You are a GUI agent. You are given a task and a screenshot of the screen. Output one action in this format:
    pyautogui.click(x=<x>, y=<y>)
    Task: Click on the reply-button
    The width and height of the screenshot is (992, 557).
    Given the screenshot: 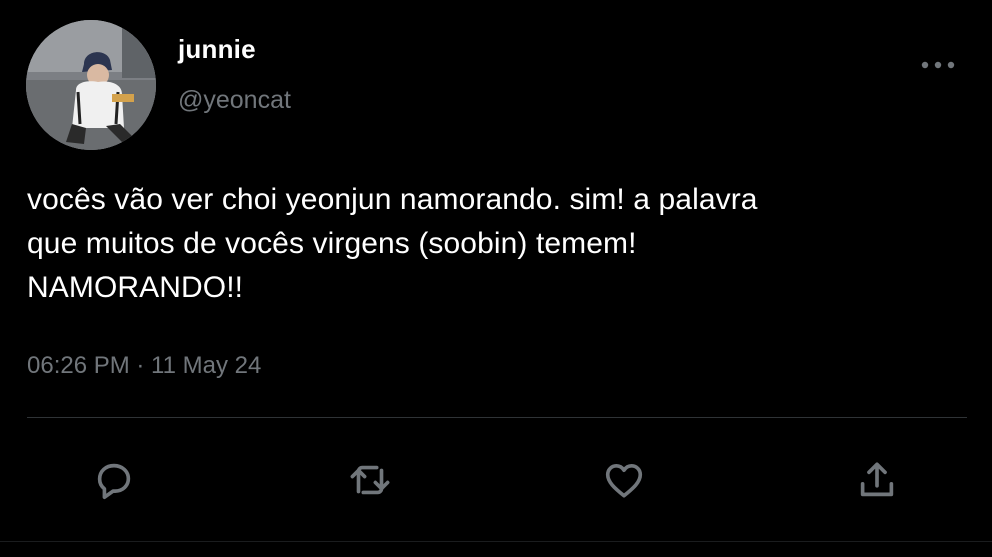 What is the action you would take?
    pyautogui.click(x=114, y=480)
    